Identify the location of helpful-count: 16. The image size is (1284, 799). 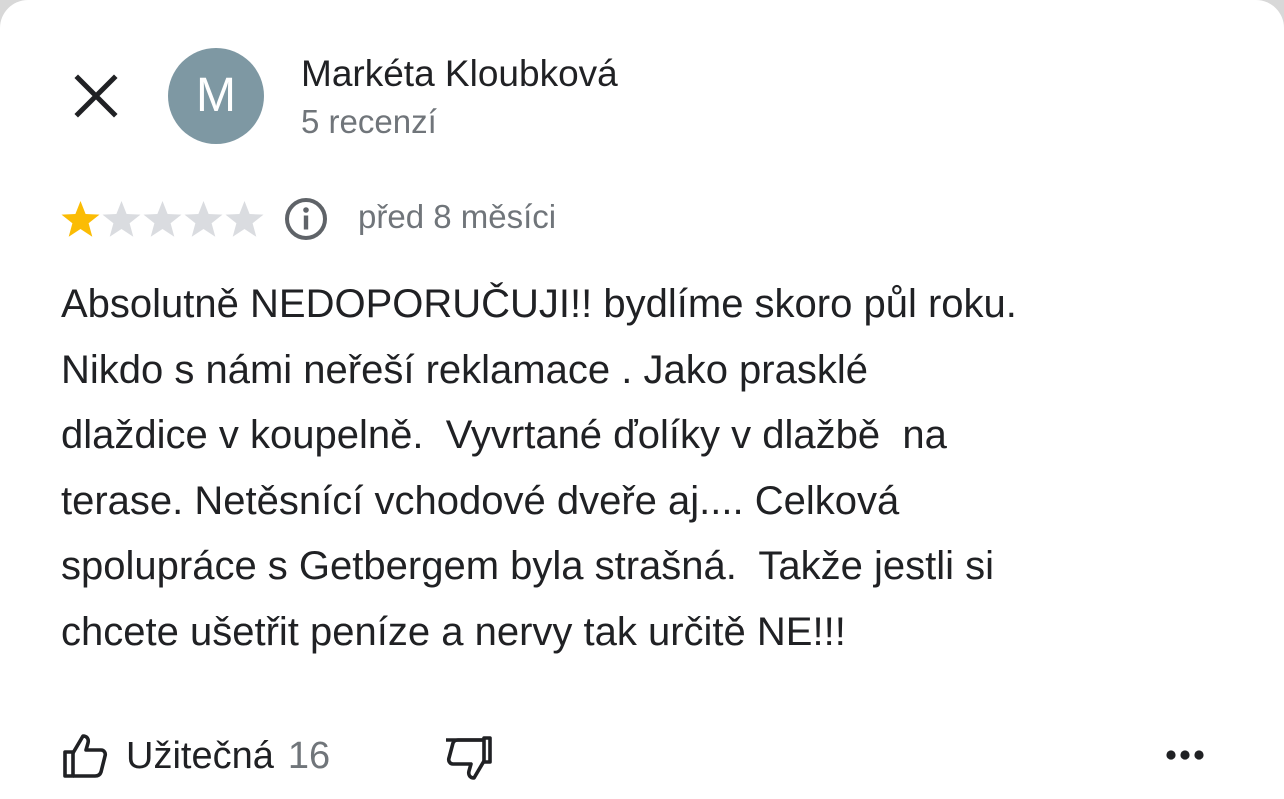
(309, 755).